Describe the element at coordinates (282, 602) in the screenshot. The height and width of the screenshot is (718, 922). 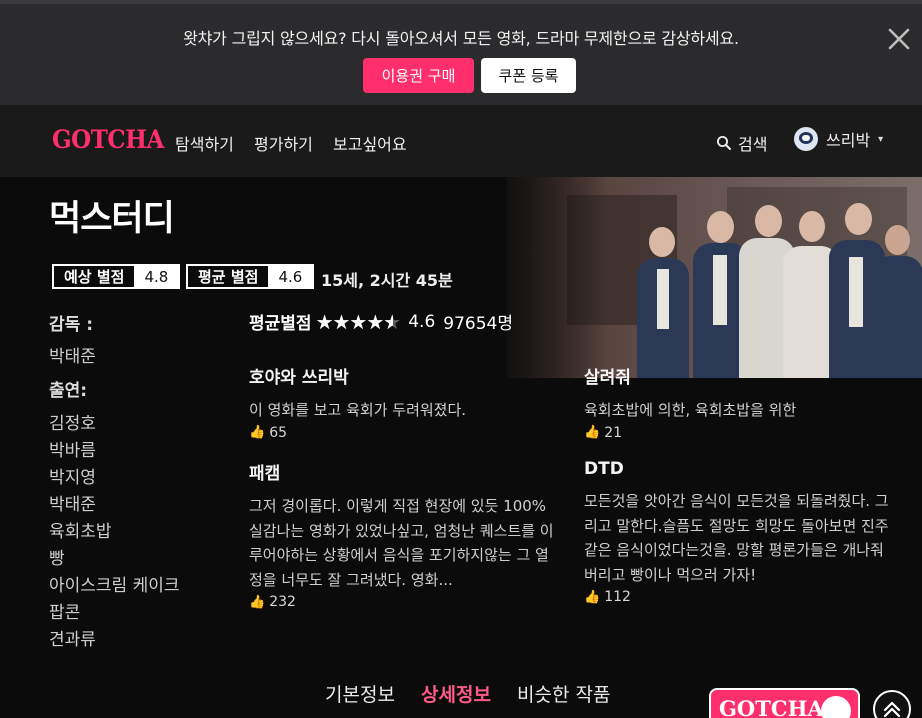
I see `like-count: 232` at that location.